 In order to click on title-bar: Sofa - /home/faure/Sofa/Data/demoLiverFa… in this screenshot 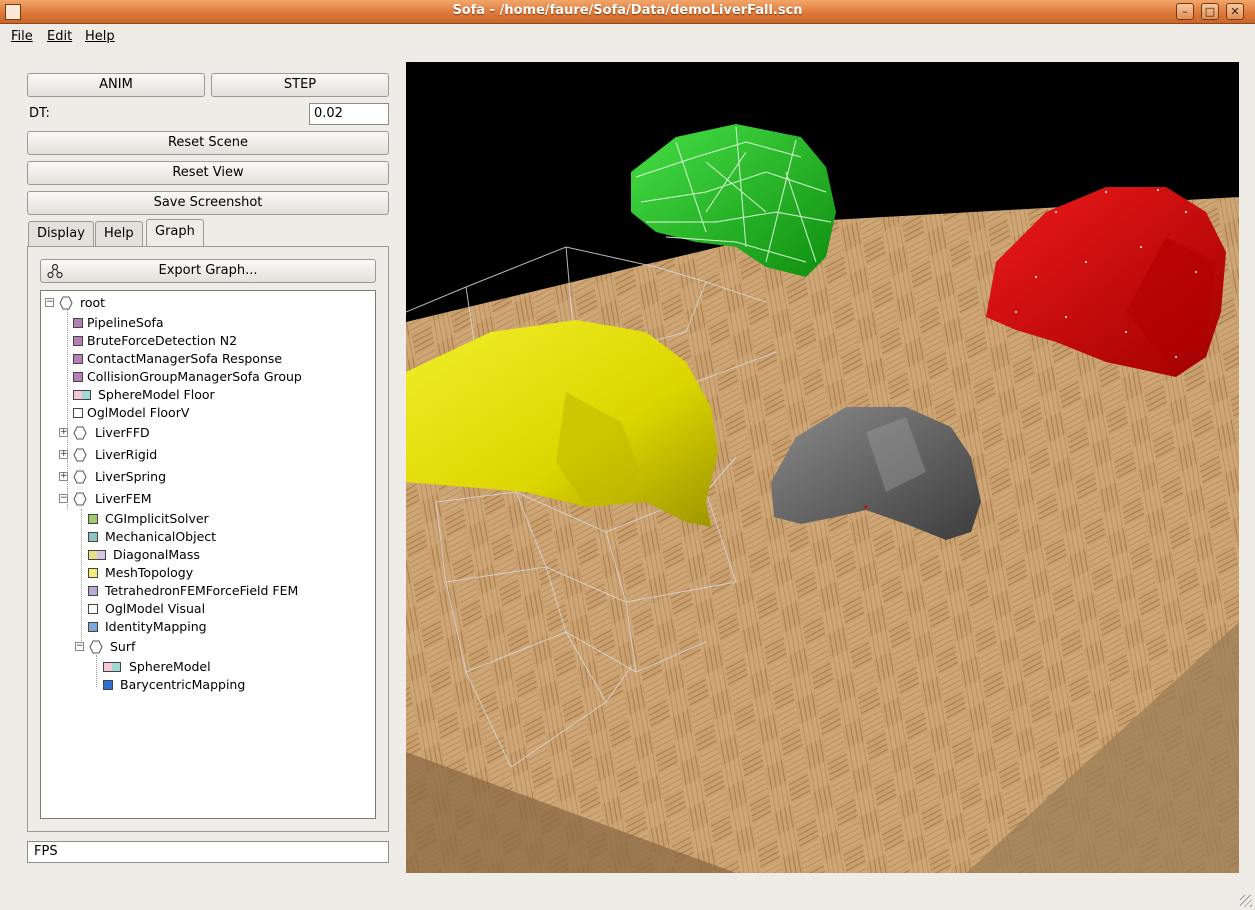, I will do `click(627, 12)`.